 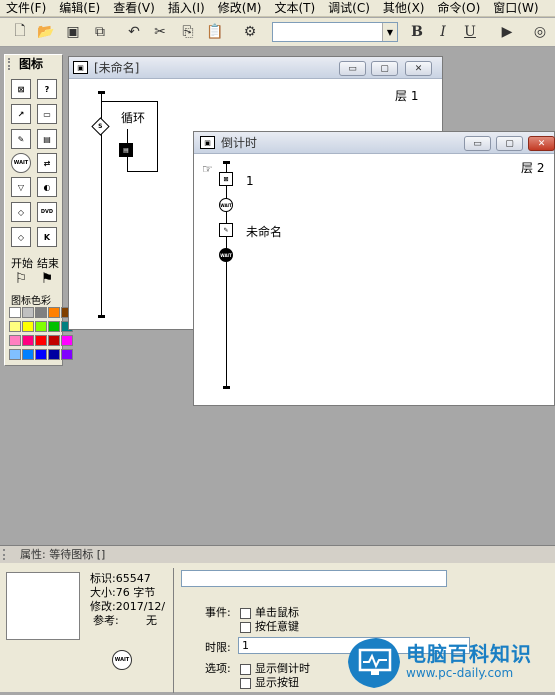 I want to click on menu-window: 窗口(W), so click(x=516, y=8).